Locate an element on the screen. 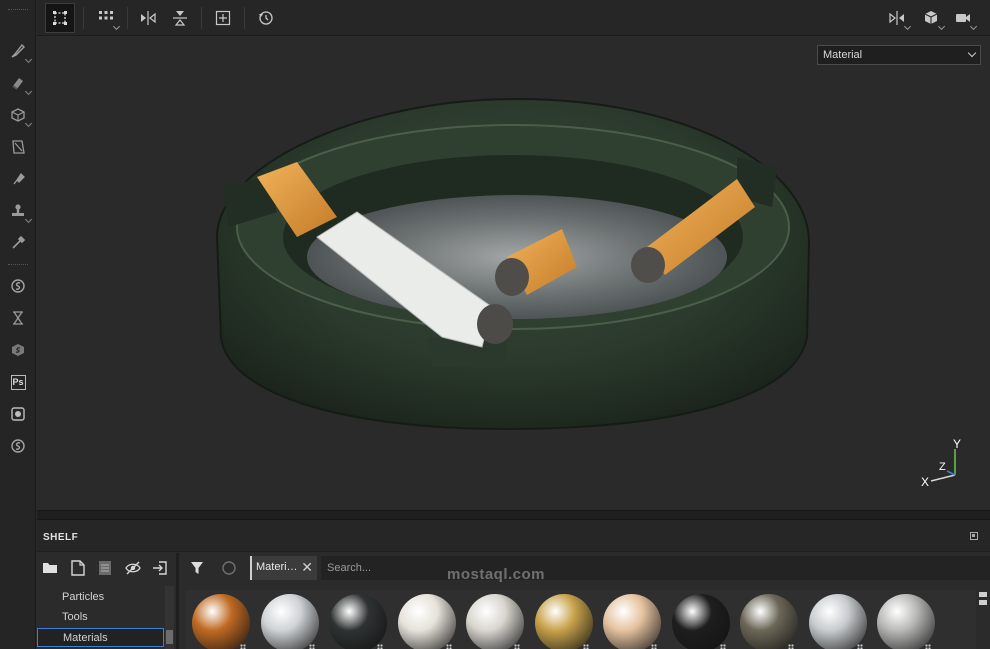 The width and height of the screenshot is (990, 649). photoshop-label: Ps is located at coordinates (18, 382).